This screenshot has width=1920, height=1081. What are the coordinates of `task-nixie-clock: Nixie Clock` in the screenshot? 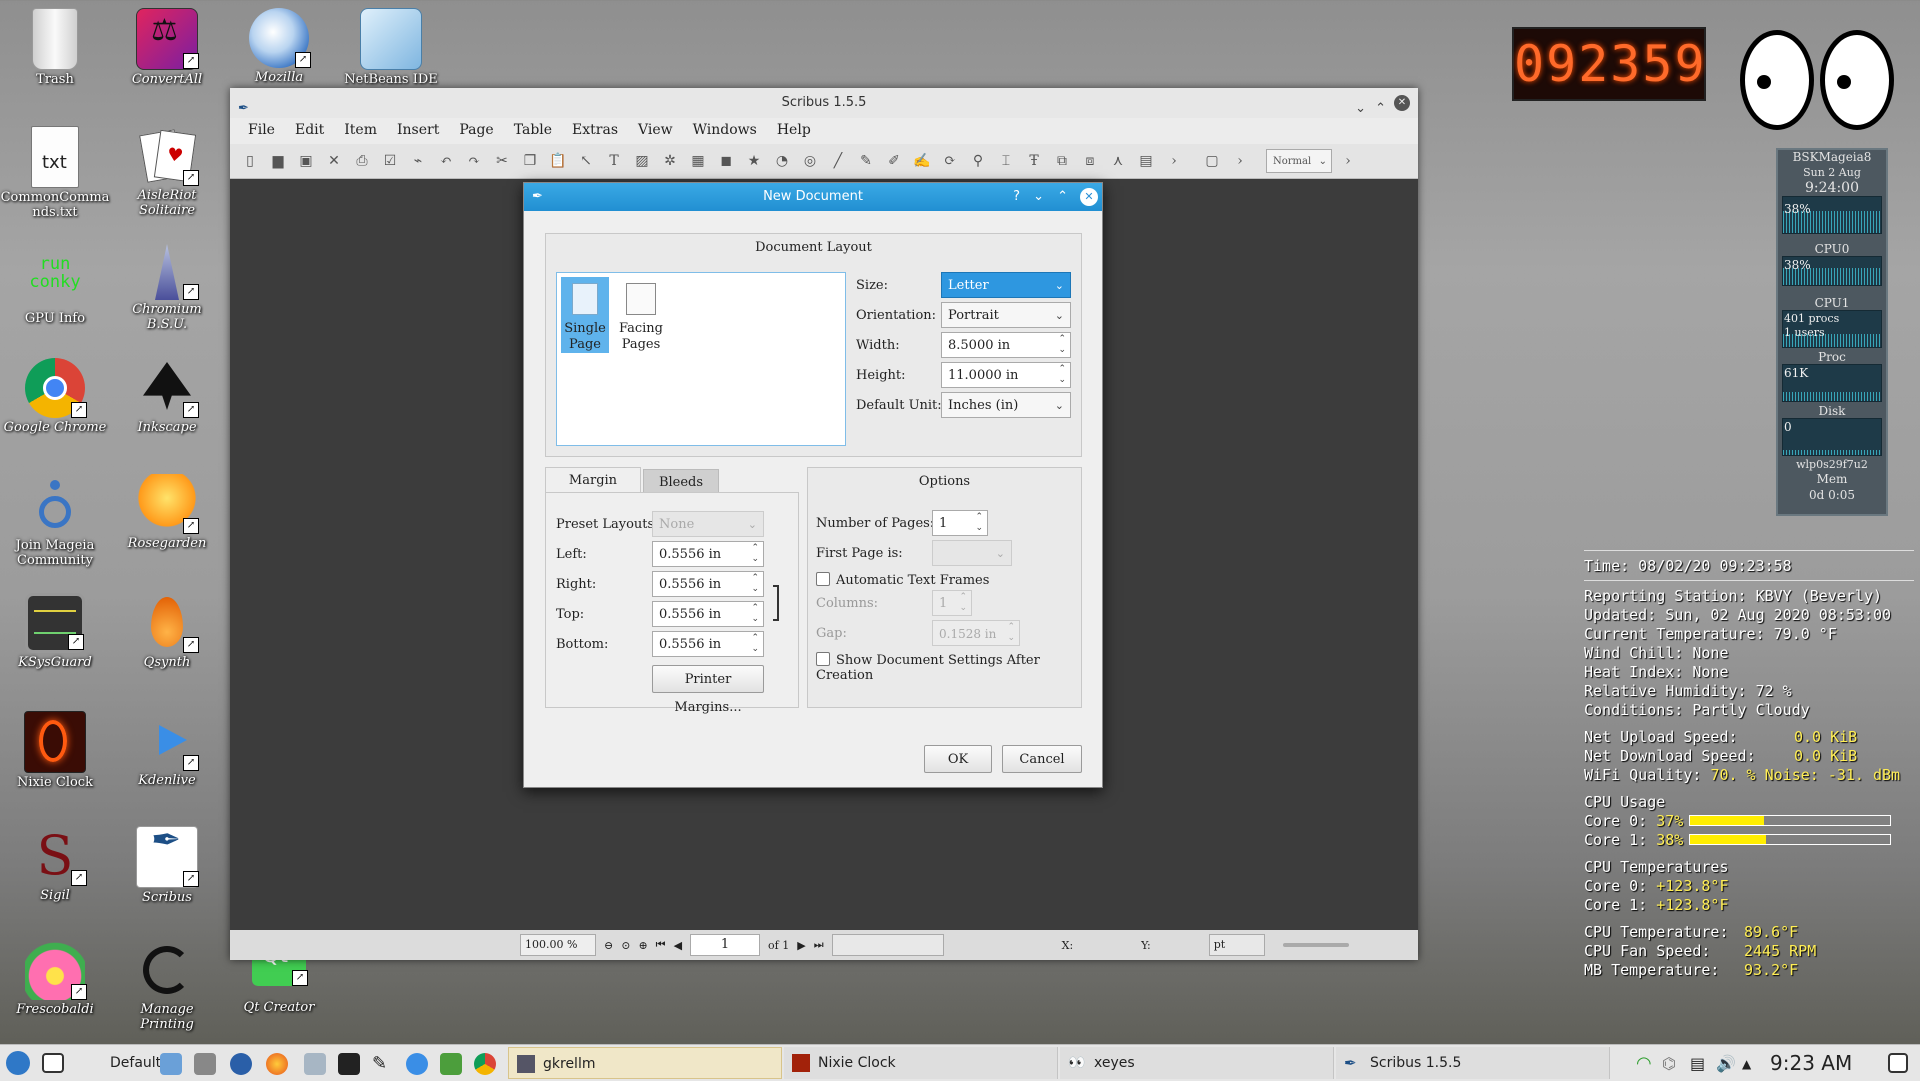 It's located at (921, 1063).